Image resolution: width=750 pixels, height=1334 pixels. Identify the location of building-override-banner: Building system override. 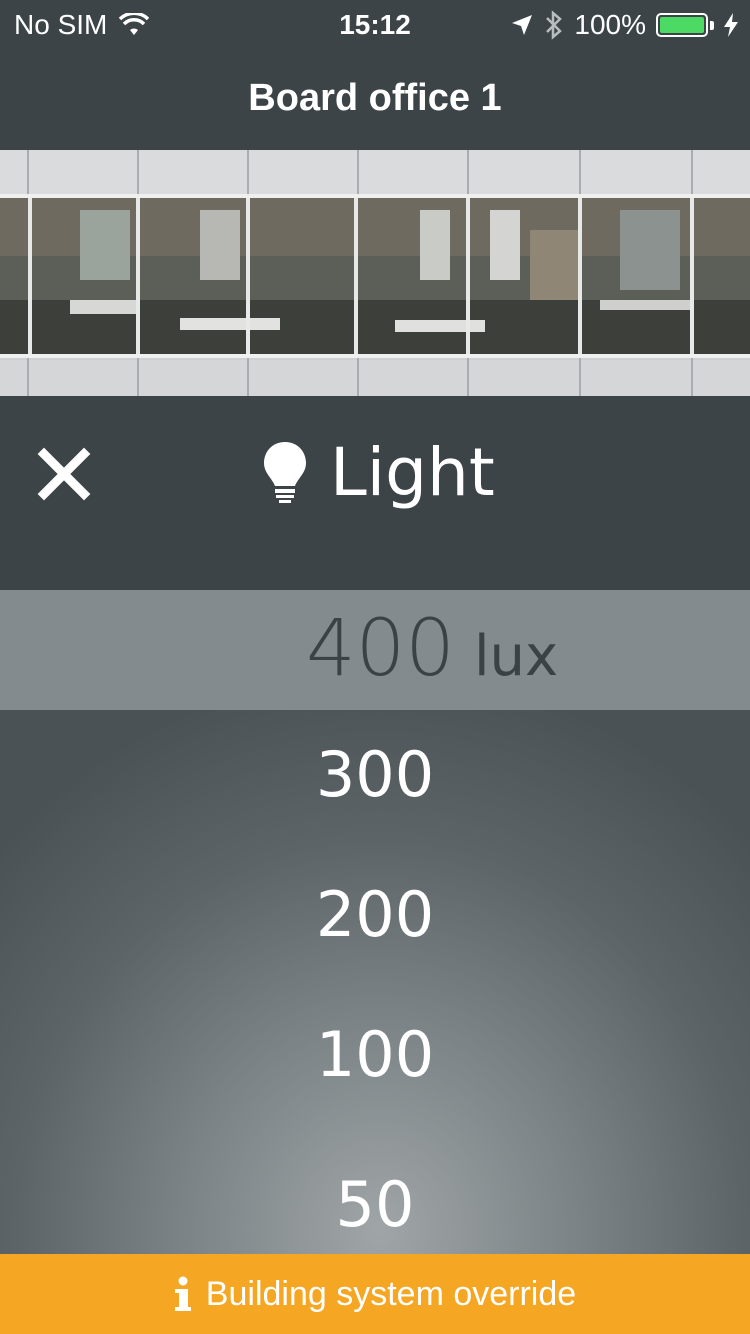
(375, 1294).